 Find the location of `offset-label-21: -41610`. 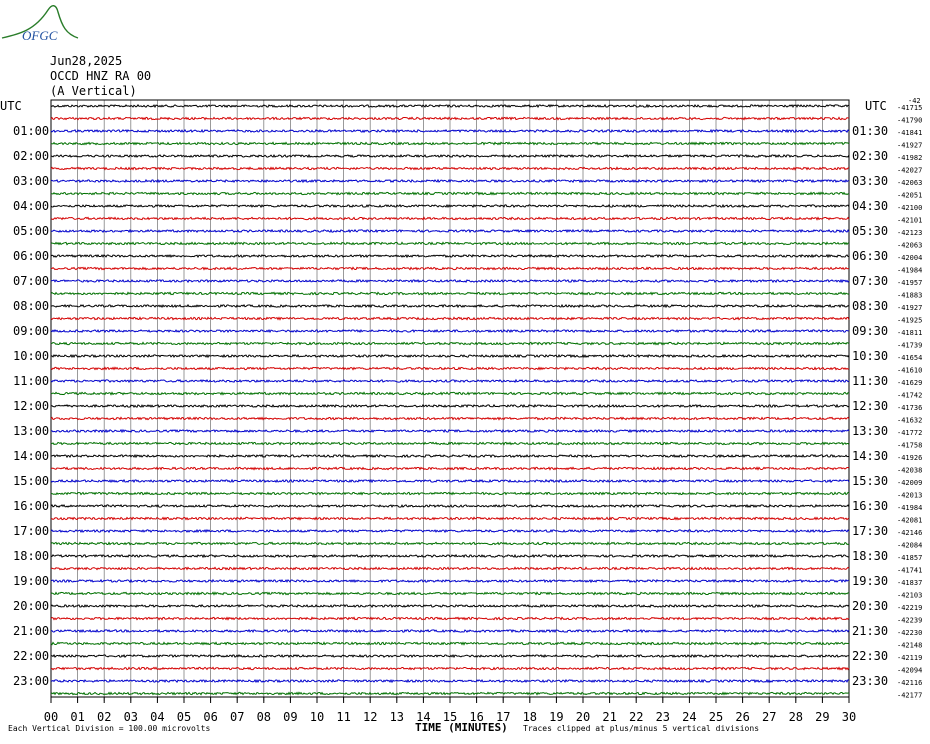

offset-label-21: -41610 is located at coordinates (909, 371).